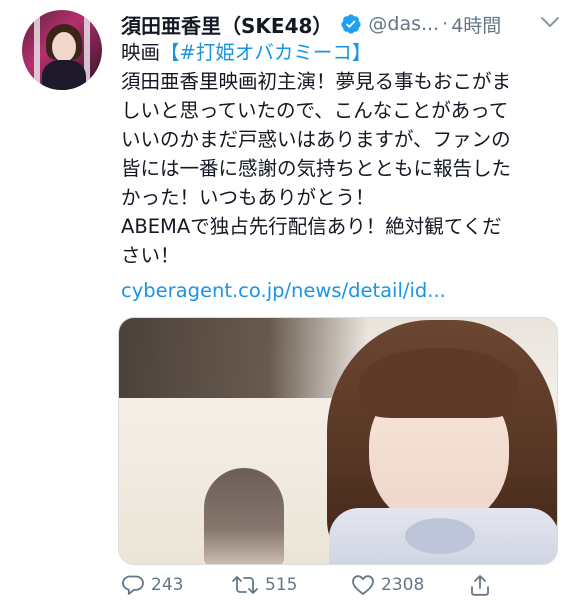 The width and height of the screenshot is (581, 600). Describe the element at coordinates (167, 585) in the screenshot. I see `reply-count: 243` at that location.